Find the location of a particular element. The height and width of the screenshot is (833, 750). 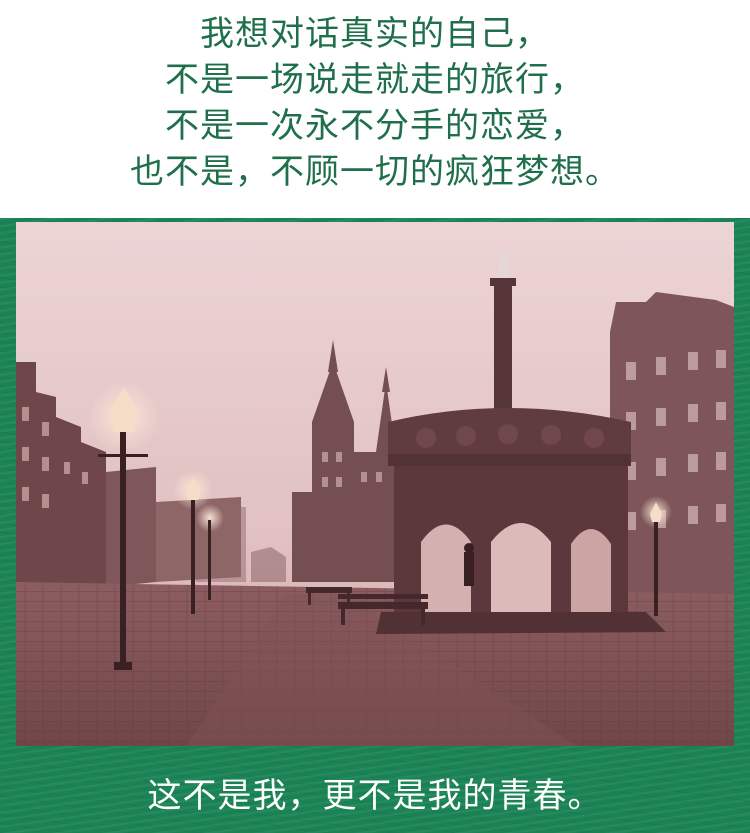

poem-line-4: 也不是，不顾一切的疯狂梦想。 is located at coordinates (375, 172).